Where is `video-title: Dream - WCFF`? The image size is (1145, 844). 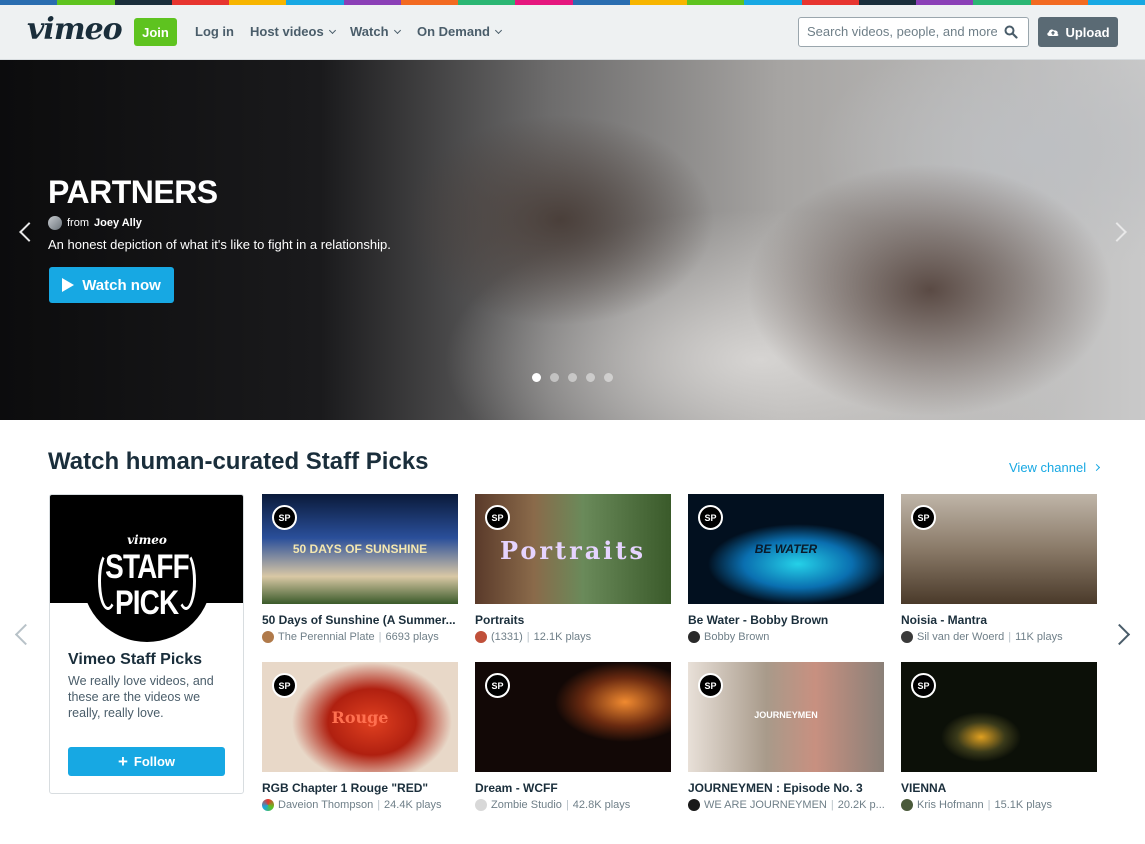 video-title: Dream - WCFF is located at coordinates (573, 788).